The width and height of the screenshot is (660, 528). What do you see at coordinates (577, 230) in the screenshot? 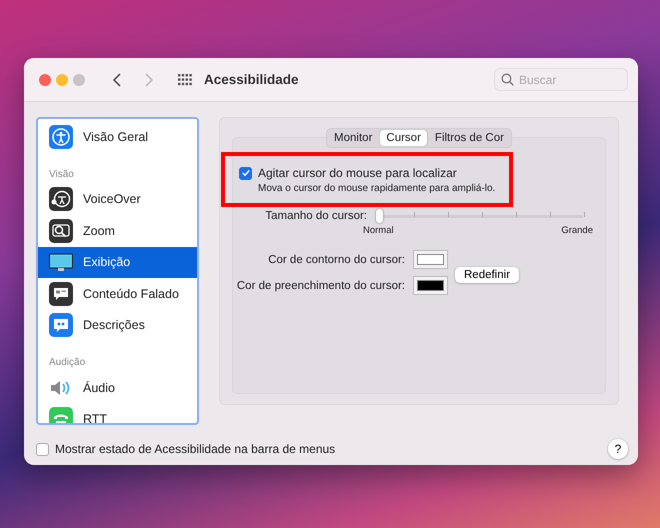
I see `slider-max-label: Grande` at bounding box center [577, 230].